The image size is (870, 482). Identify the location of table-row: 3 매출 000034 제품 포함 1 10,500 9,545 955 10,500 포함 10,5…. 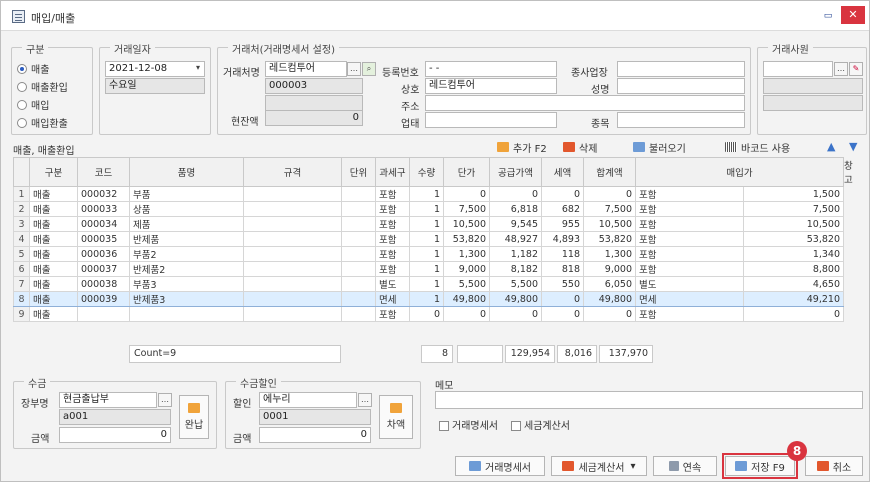
(429, 224).